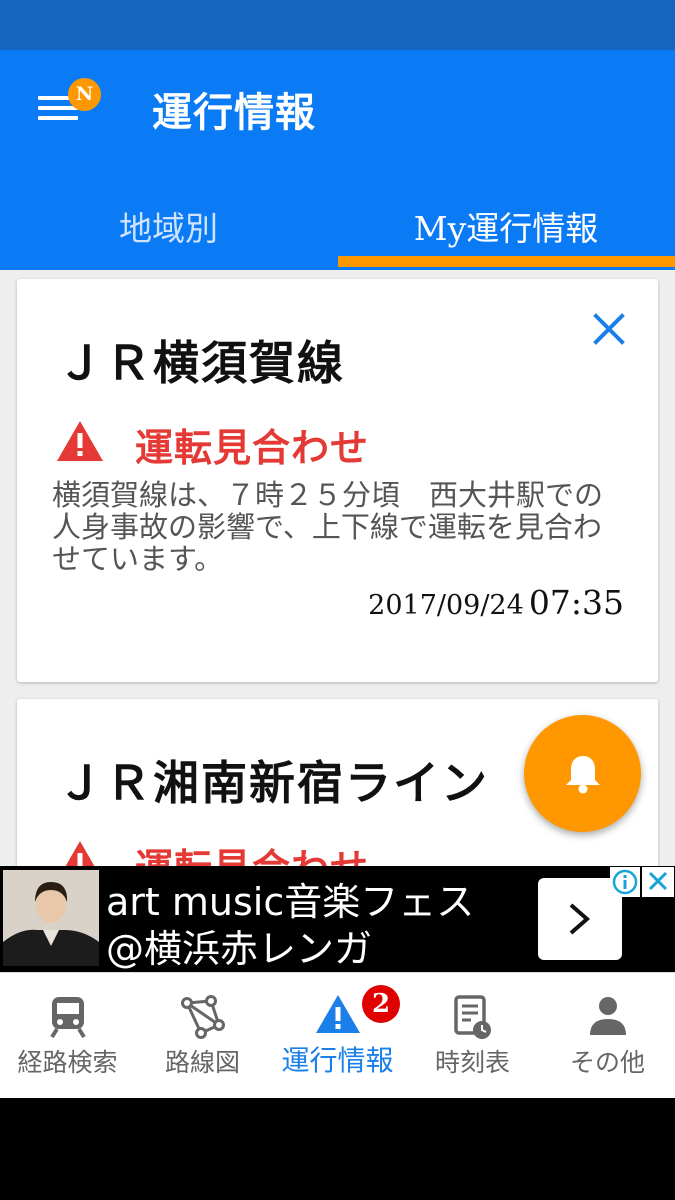  I want to click on nav-route-map: 路線図, so click(202, 1036).